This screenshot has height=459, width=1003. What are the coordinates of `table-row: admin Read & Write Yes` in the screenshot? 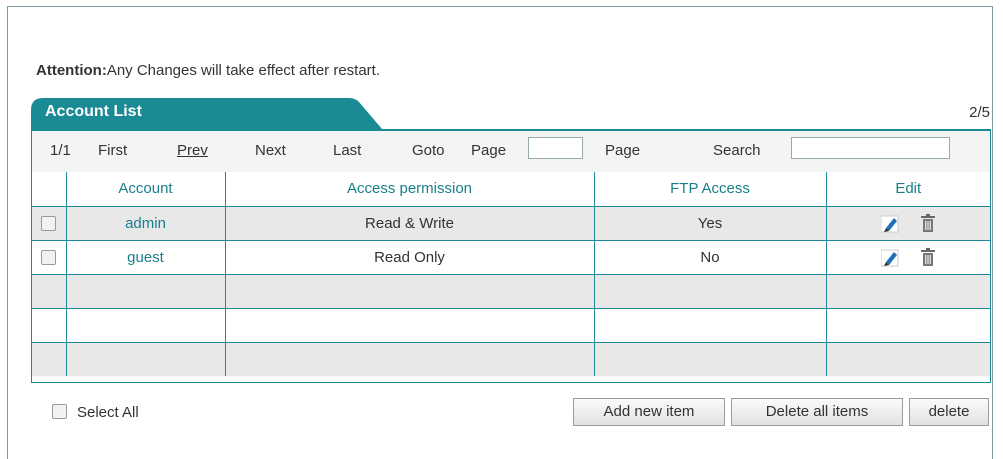 It's located at (511, 223).